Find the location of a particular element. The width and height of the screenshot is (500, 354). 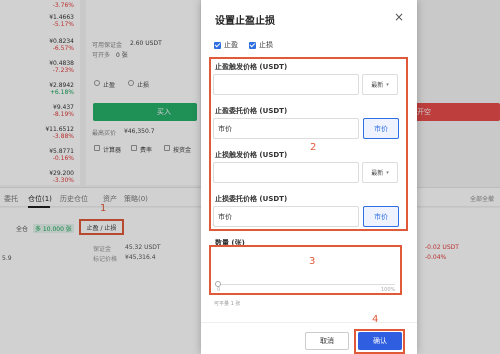

closable-quantity: 可平量 1 张 is located at coordinates (227, 304).